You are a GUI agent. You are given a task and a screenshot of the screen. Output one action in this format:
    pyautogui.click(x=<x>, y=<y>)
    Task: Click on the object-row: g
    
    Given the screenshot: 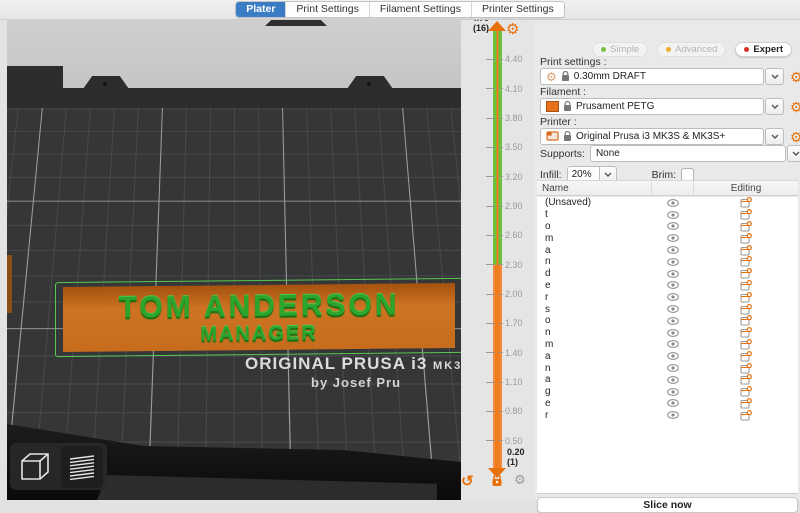 What is the action you would take?
    pyautogui.click(x=667, y=392)
    